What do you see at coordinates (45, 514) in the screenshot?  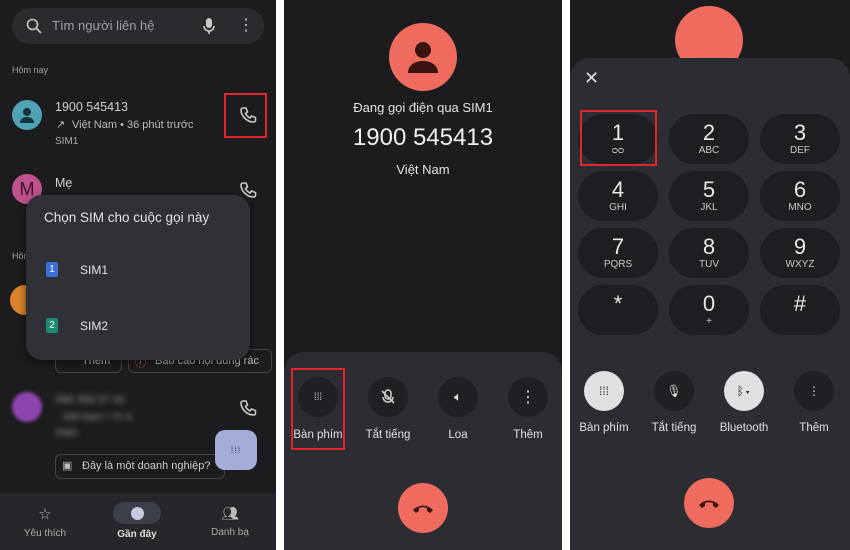 I see `star-icon: ☆` at bounding box center [45, 514].